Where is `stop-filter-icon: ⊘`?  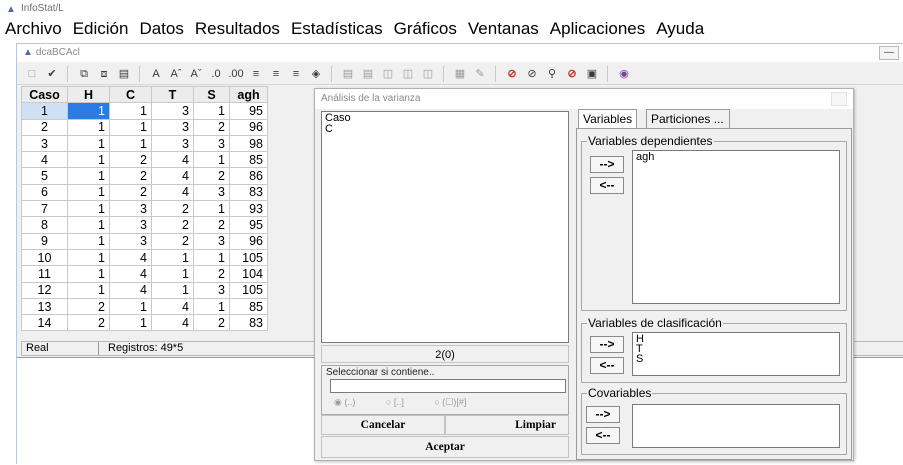 stop-filter-icon: ⊘ is located at coordinates (512, 74).